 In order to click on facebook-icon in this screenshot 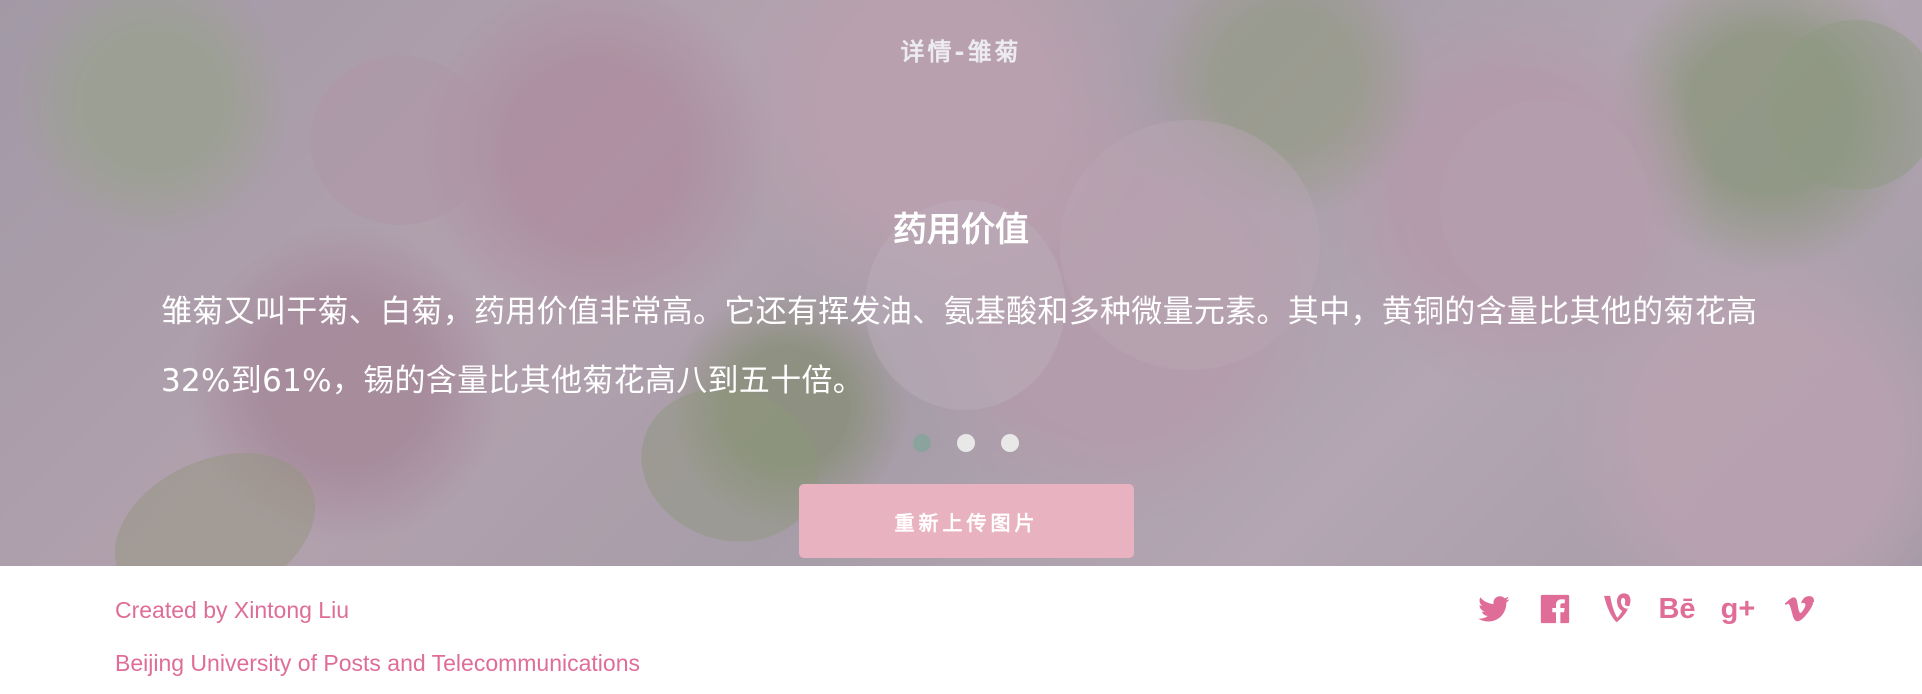, I will do `click(1555, 609)`.